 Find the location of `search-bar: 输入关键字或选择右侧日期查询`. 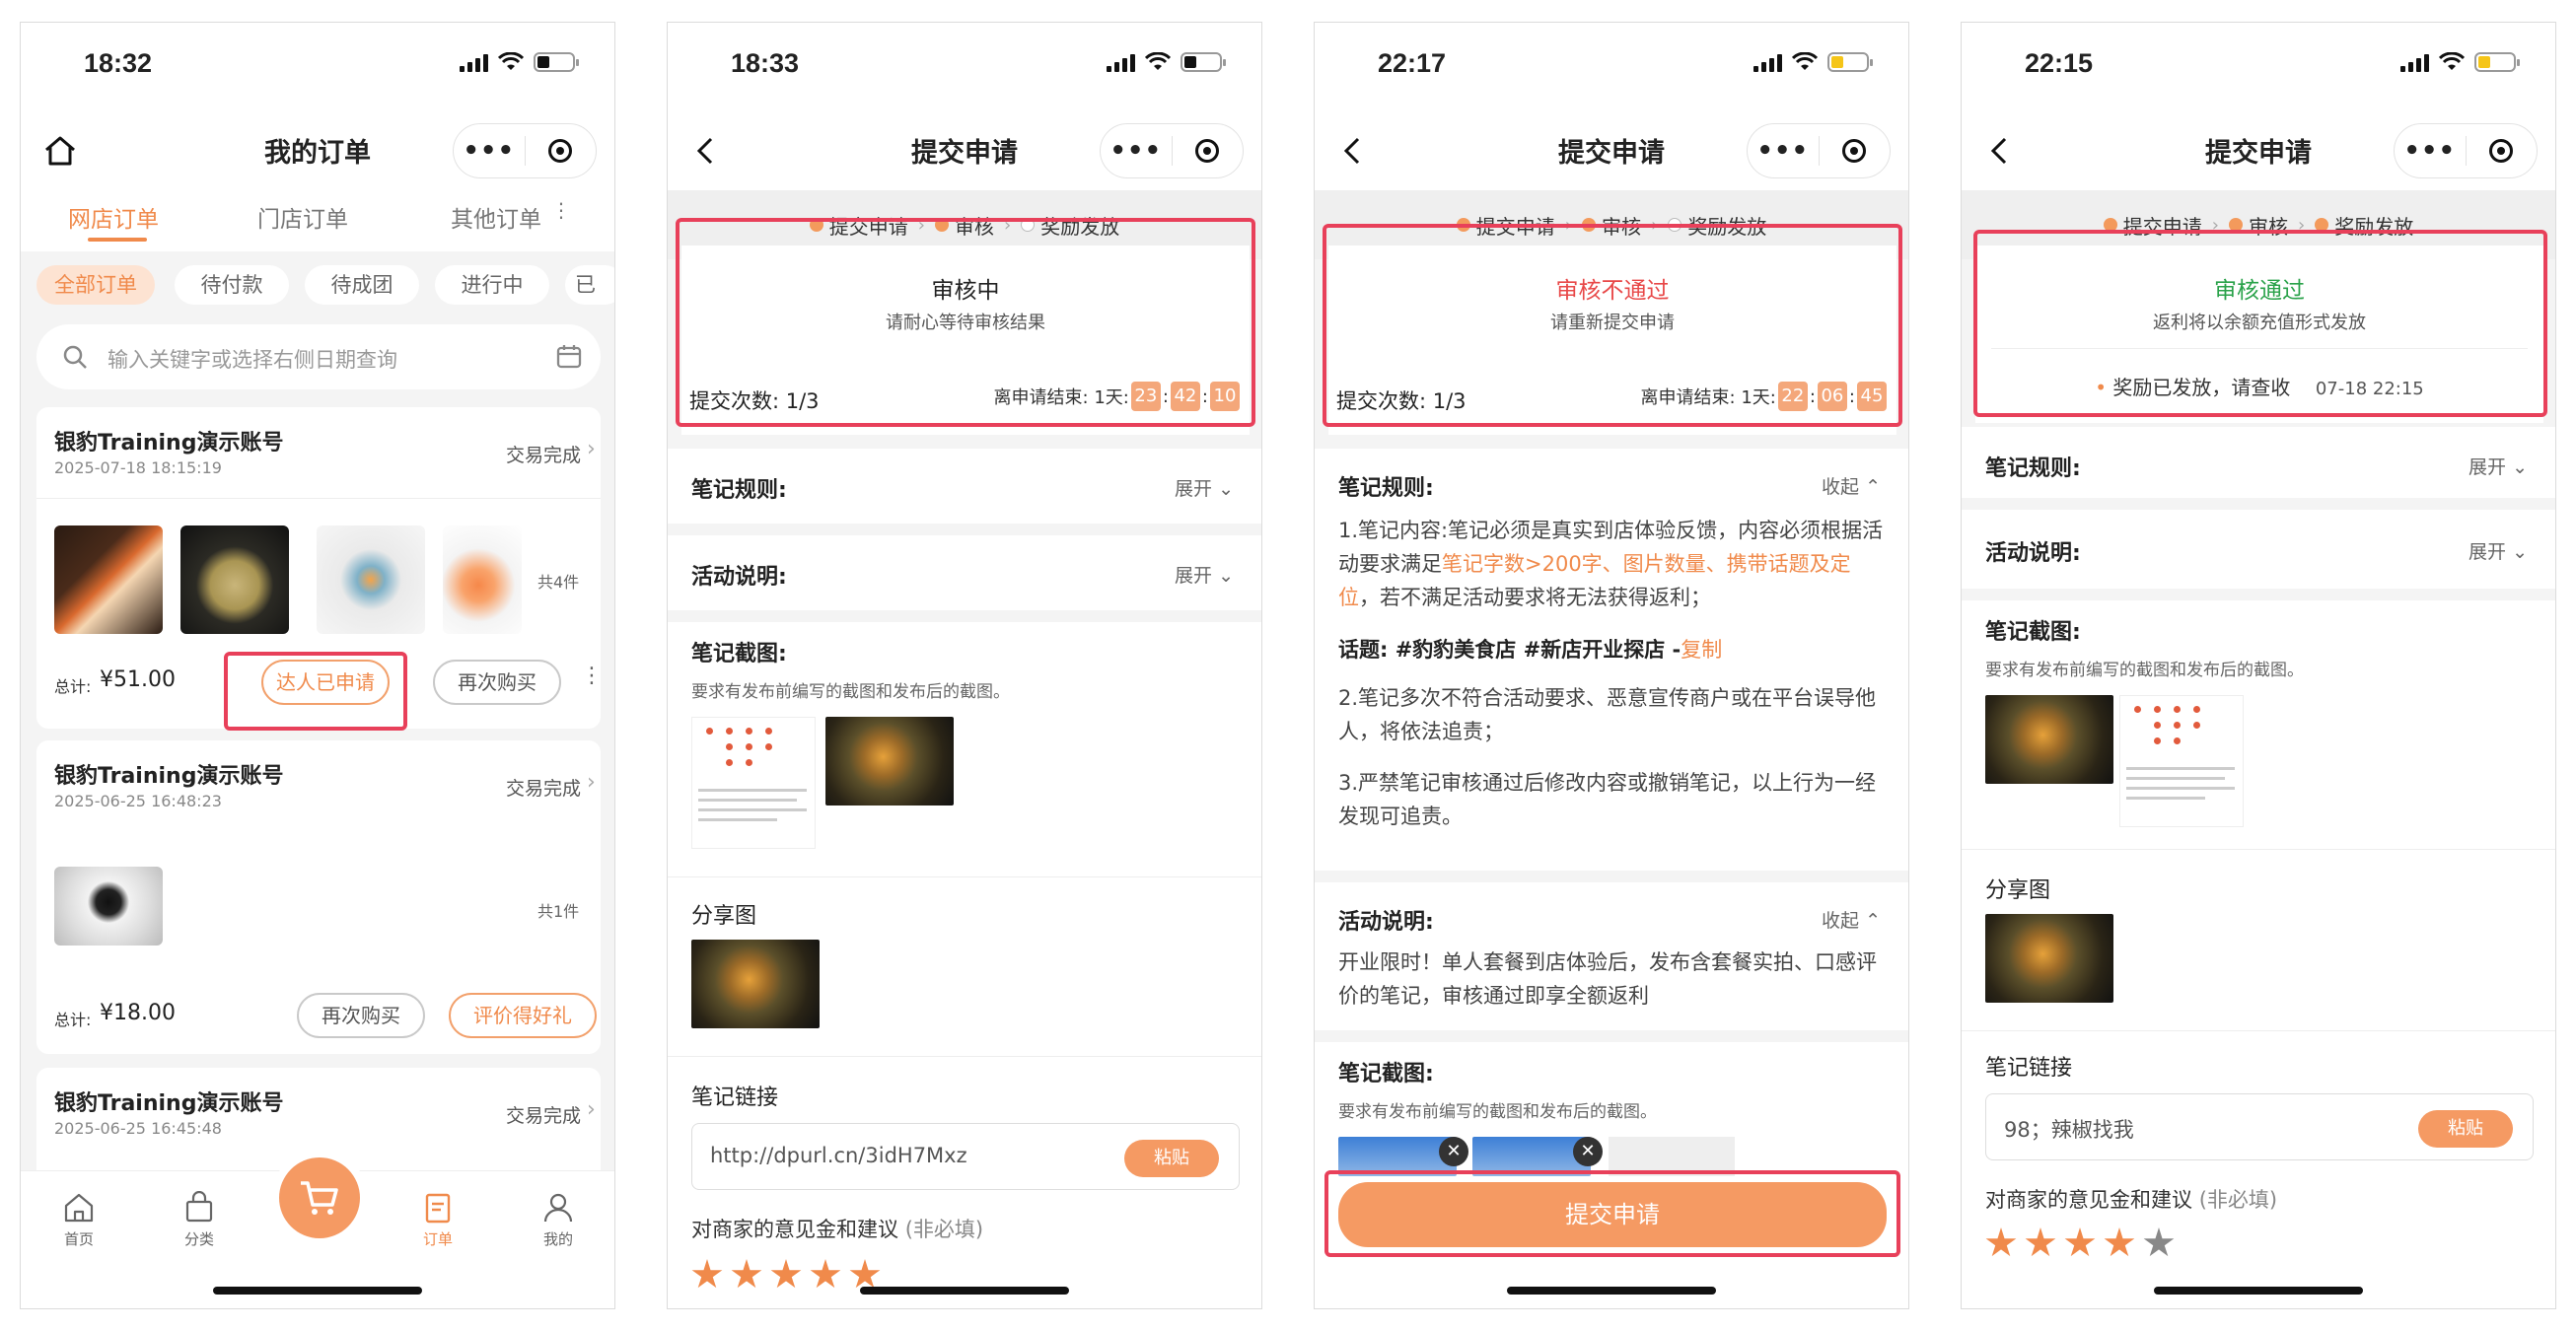

search-bar: 输入关键字或选择右侧日期查询 is located at coordinates (318, 356).